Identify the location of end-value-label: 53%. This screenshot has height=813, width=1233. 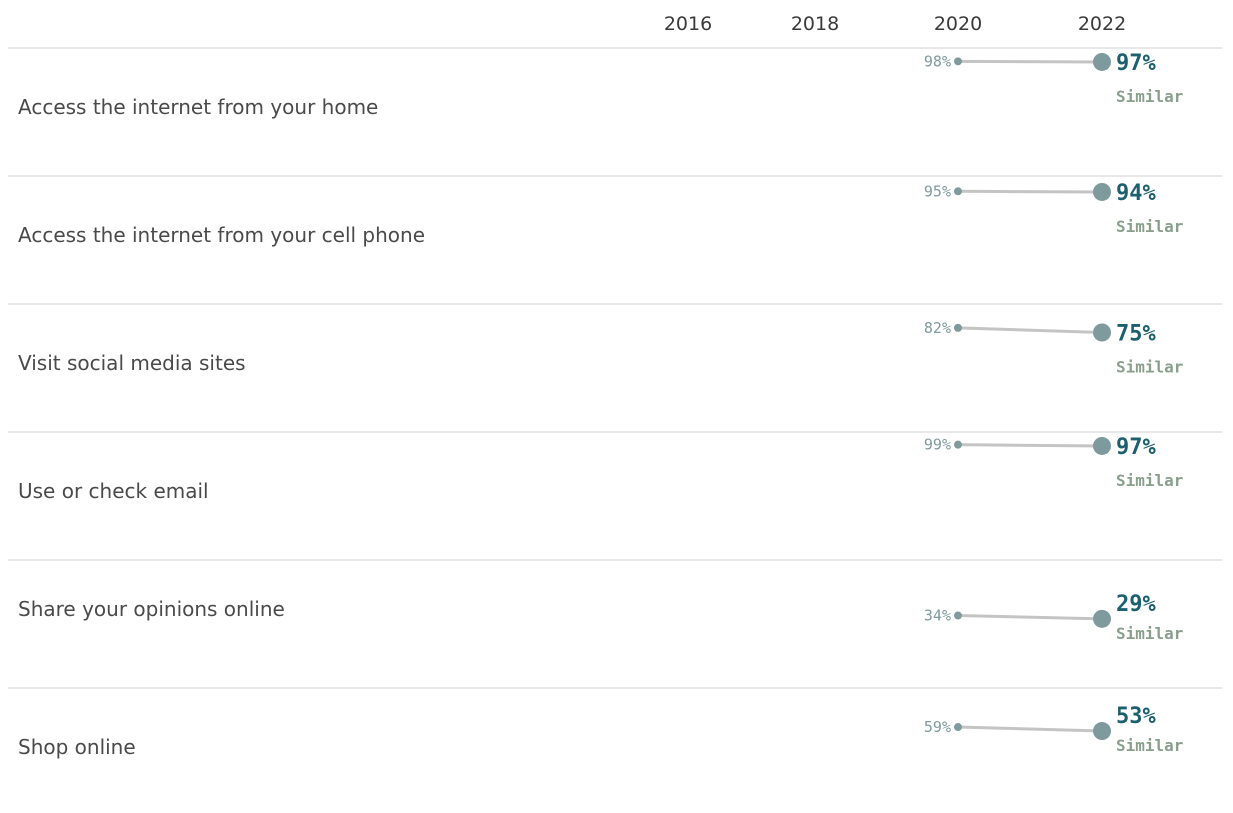
(1136, 716).